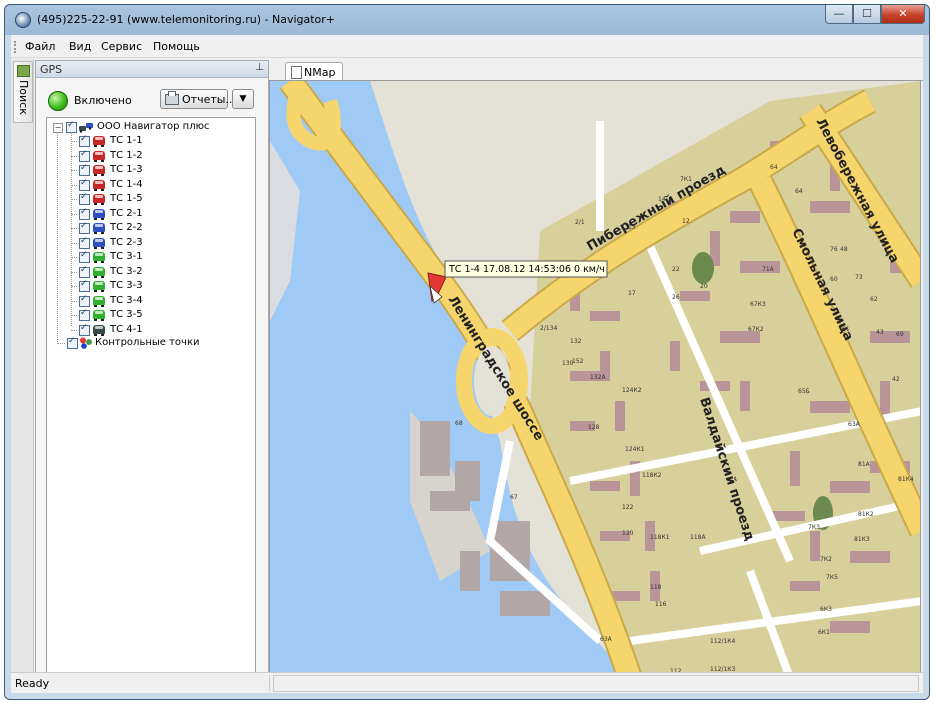 The image size is (936, 705). What do you see at coordinates (40, 46) in the screenshot?
I see `menu-file: Файл` at bounding box center [40, 46].